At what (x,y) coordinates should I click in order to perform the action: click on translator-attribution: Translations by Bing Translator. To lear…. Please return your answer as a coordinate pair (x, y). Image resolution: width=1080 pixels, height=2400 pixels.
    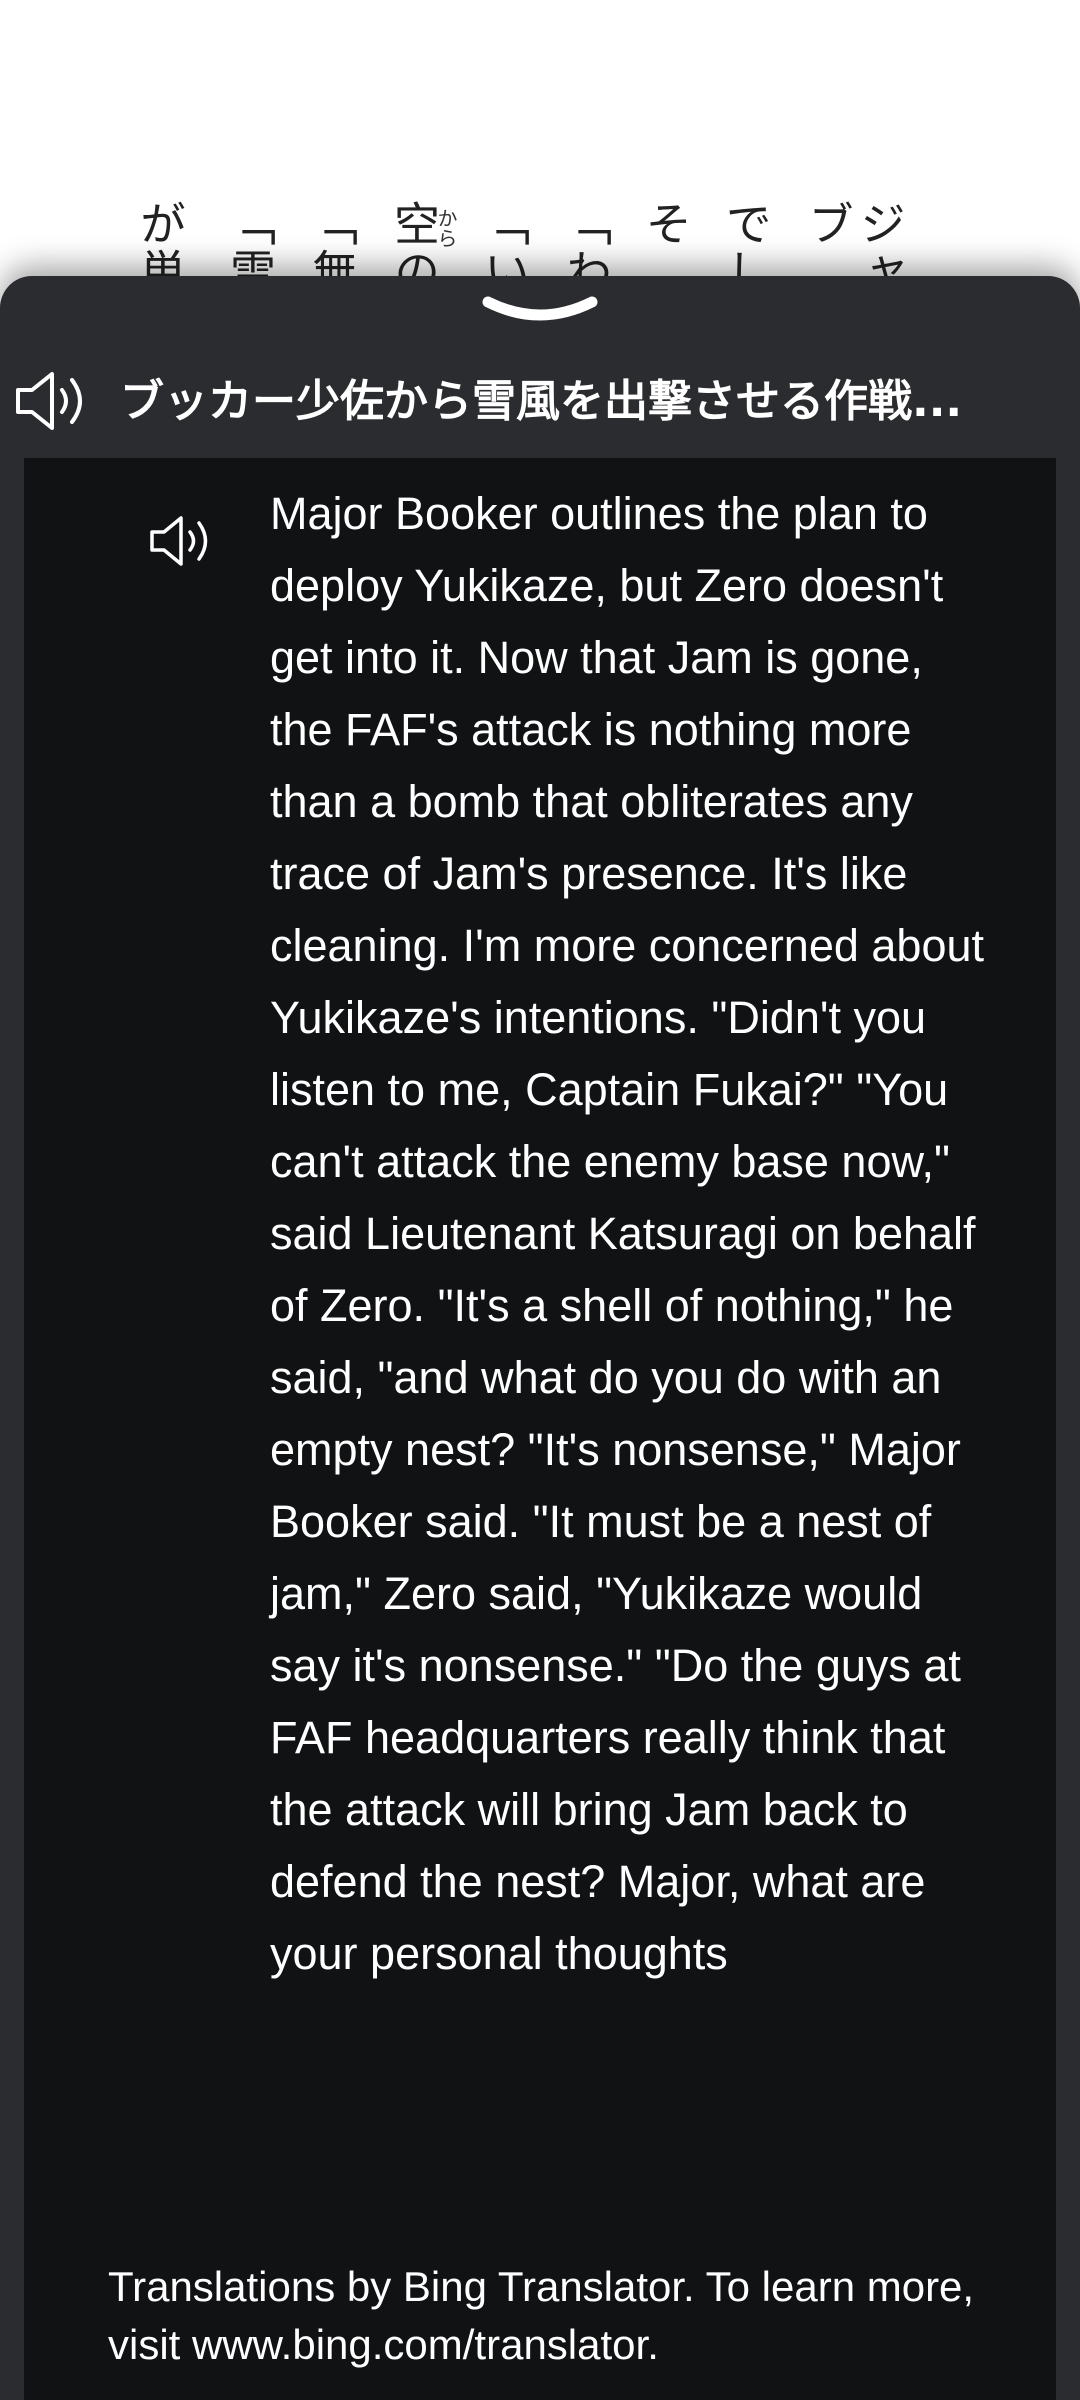
    Looking at the image, I should click on (541, 2315).